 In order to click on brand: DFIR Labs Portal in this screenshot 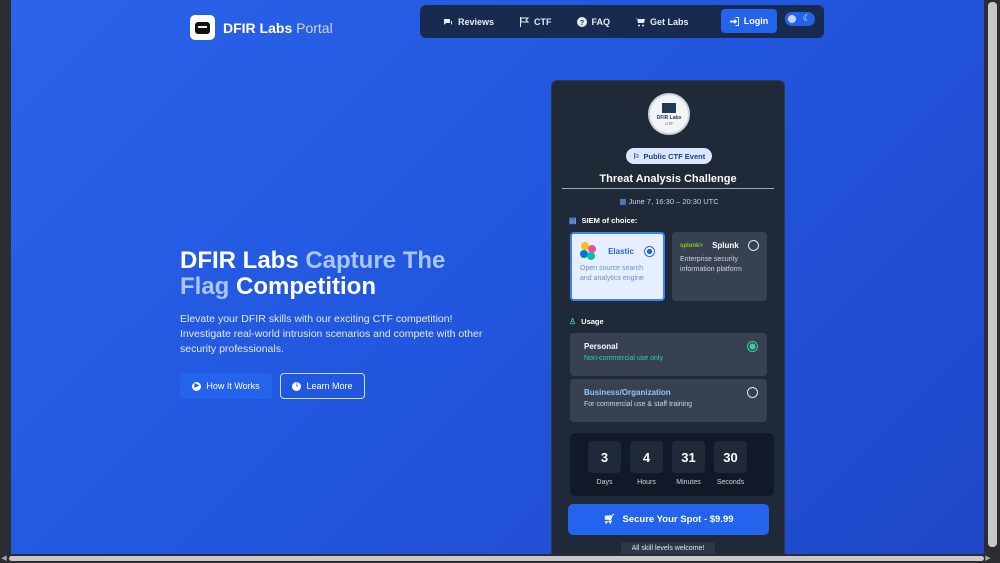, I will do `click(261, 27)`.